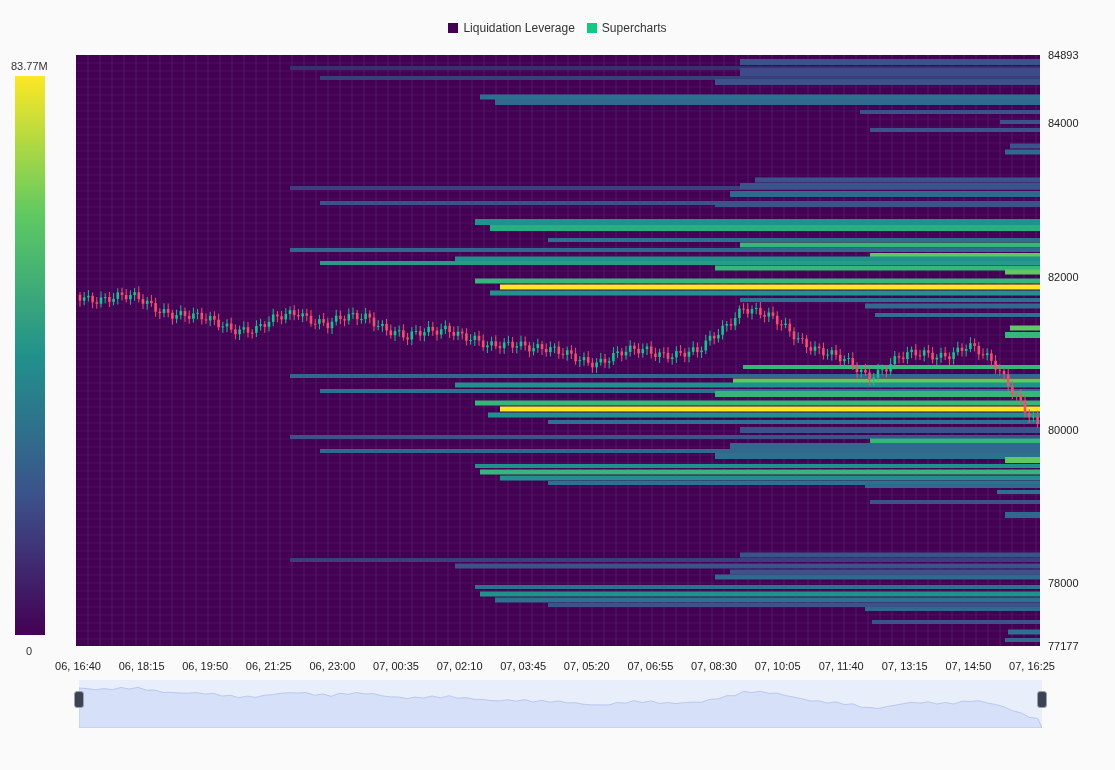 Image resolution: width=1115 pixels, height=770 pixels. Describe the element at coordinates (1063, 124) in the screenshot. I see `y-axis-label: 84000` at that location.